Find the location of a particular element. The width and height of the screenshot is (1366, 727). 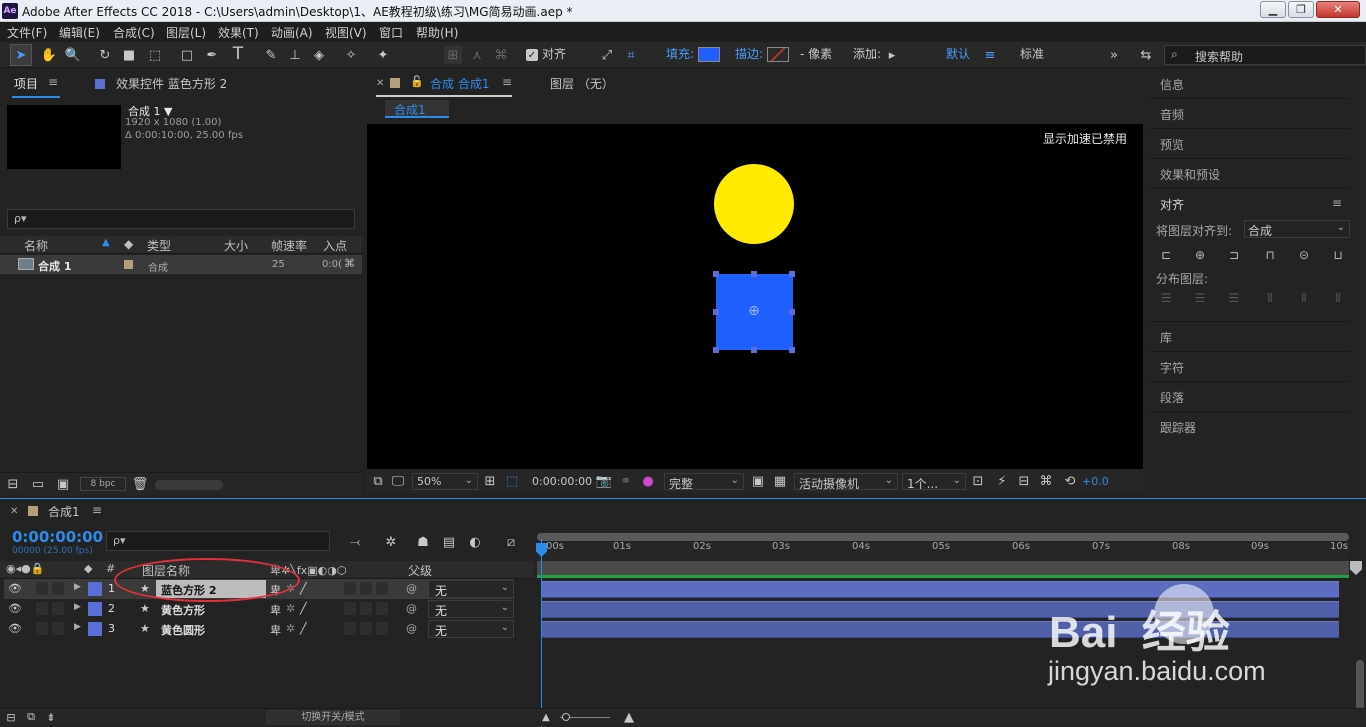

new-folder-icon: ▭ is located at coordinates (38, 484).